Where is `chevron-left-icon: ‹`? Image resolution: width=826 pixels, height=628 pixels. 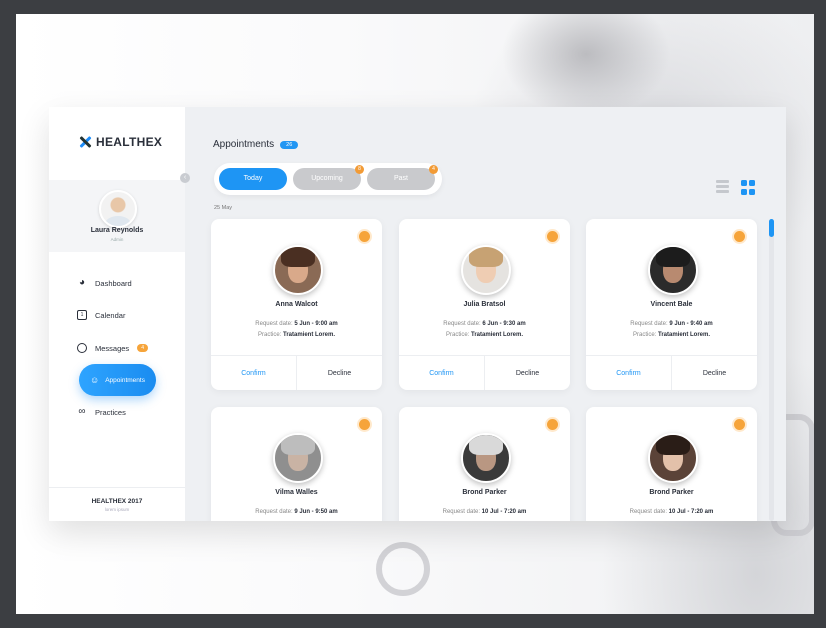
chevron-left-icon: ‹ is located at coordinates (185, 177).